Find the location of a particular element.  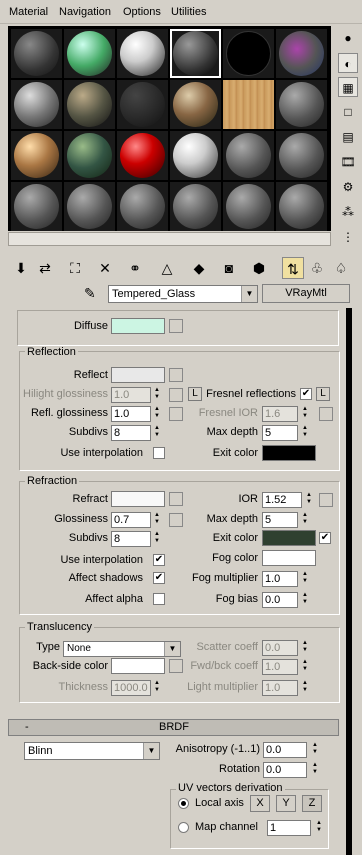

local-axis-radio is located at coordinates (183, 803).